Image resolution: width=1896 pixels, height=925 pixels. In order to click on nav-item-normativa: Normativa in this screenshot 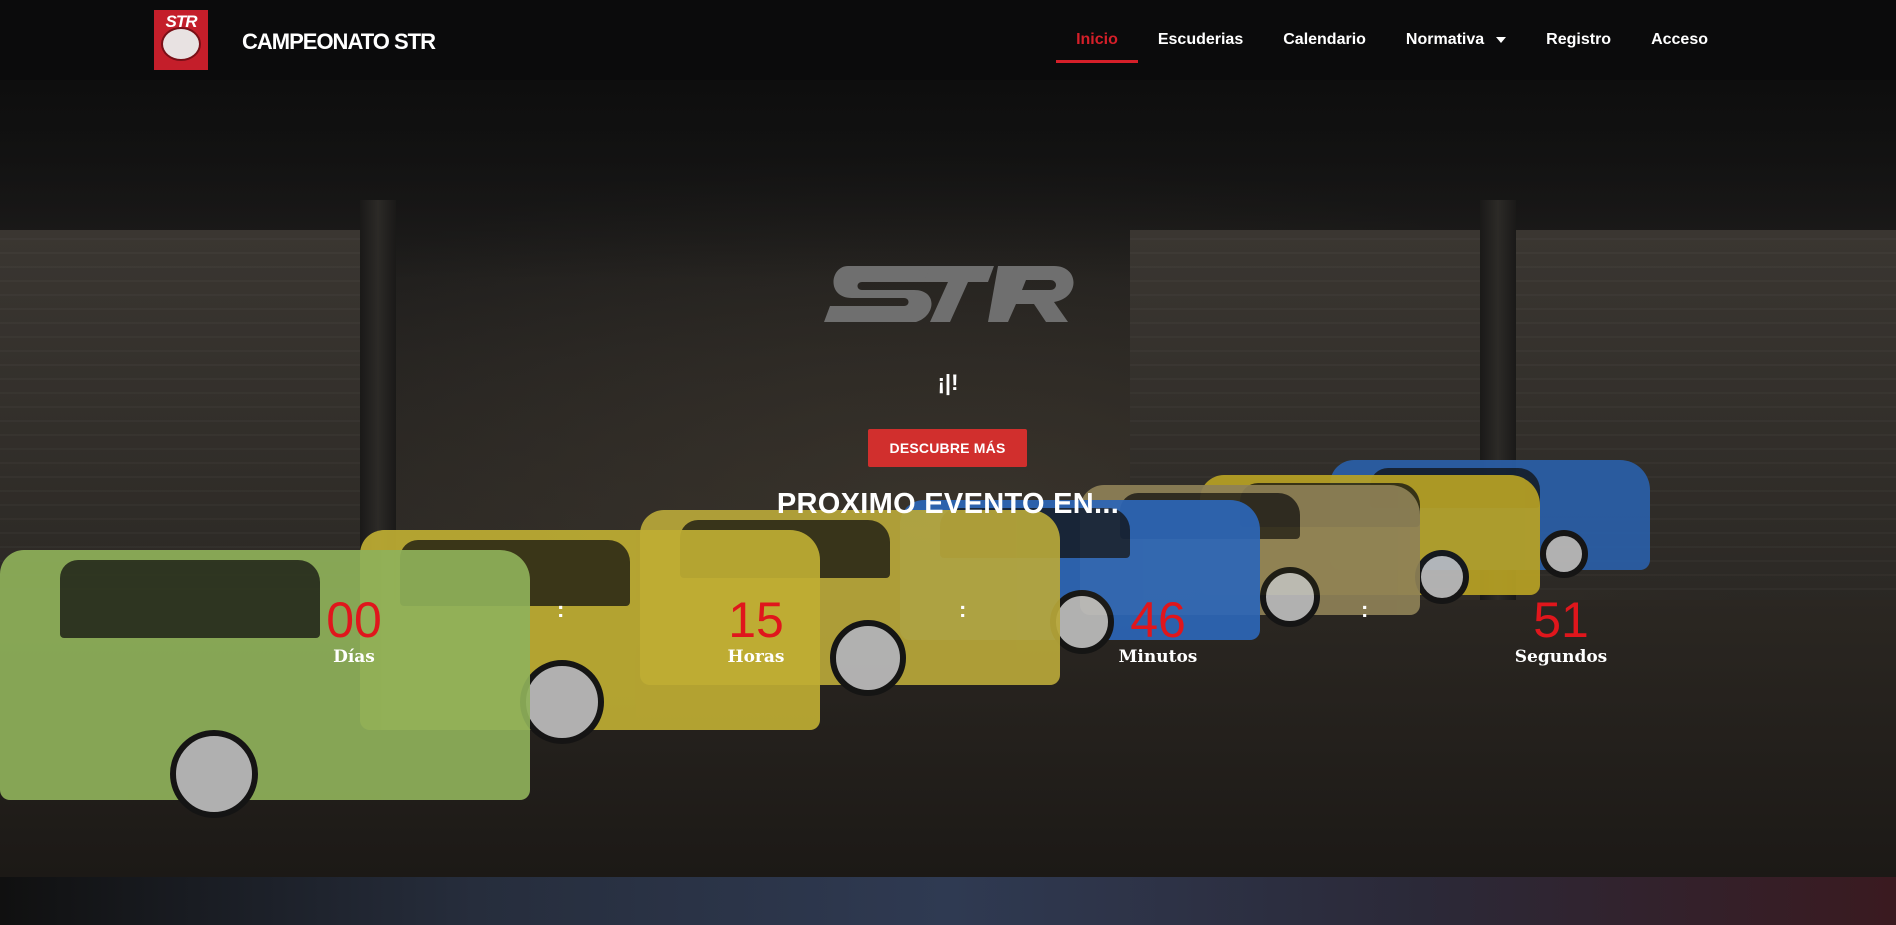, I will do `click(1456, 40)`.